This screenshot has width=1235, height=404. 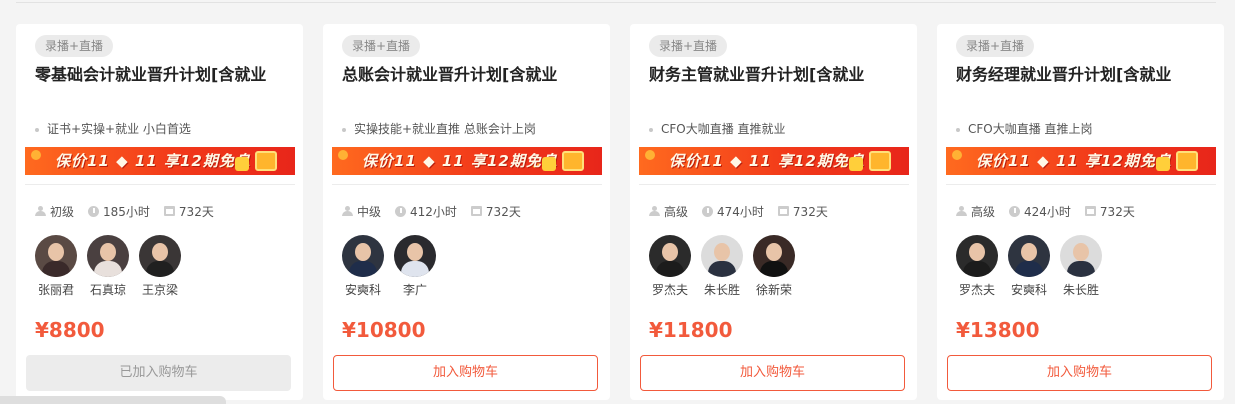 I want to click on course-title: 总账会计就业晋升计划[含就业, so click(x=472, y=75).